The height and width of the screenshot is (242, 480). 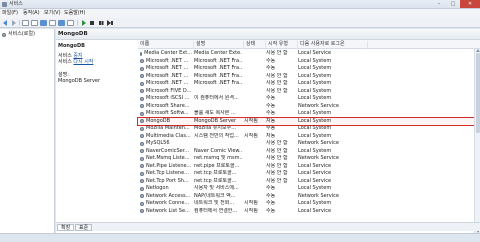 What do you see at coordinates (25, 23) in the screenshot?
I see `show-hide-console-tree-icon` at bounding box center [25, 23].